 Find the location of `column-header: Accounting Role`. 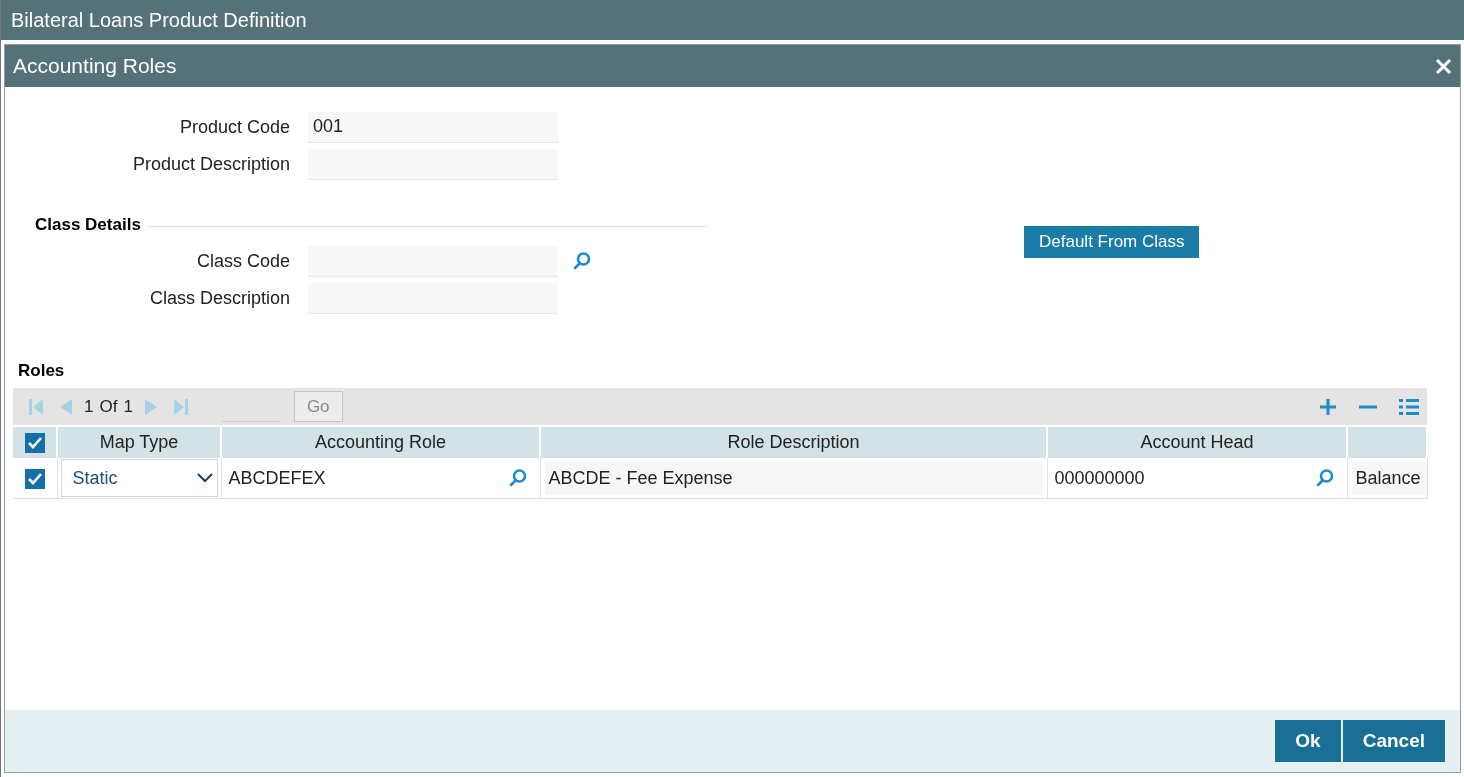

column-header: Accounting Role is located at coordinates (380, 442).